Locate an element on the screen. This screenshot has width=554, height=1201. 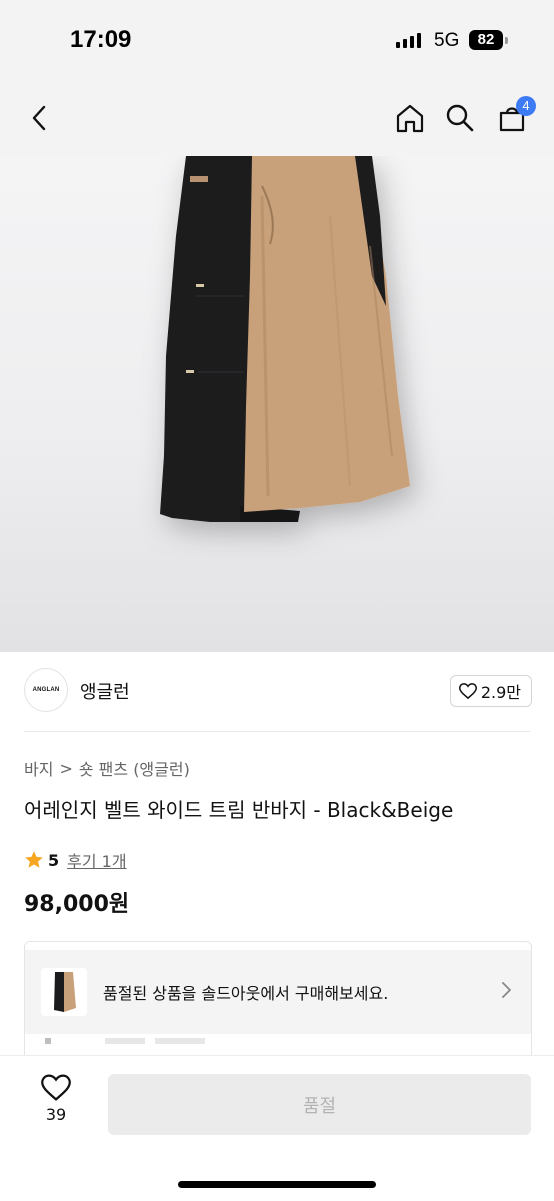
product-title: 어레인지 벨트 와이드 트림 반바지 - Black&Beige is located at coordinates (239, 810).